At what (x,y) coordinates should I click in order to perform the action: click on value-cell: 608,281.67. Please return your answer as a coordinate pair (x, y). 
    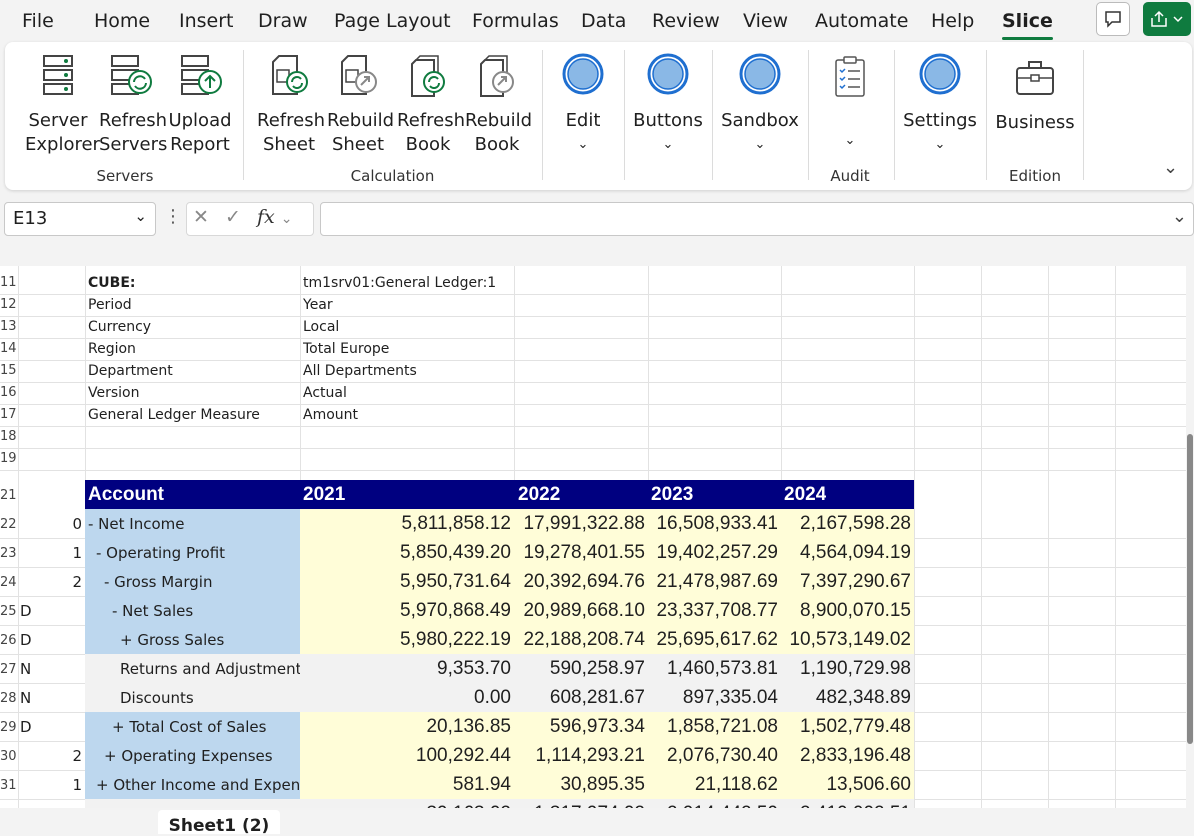
    Looking at the image, I should click on (581, 697).